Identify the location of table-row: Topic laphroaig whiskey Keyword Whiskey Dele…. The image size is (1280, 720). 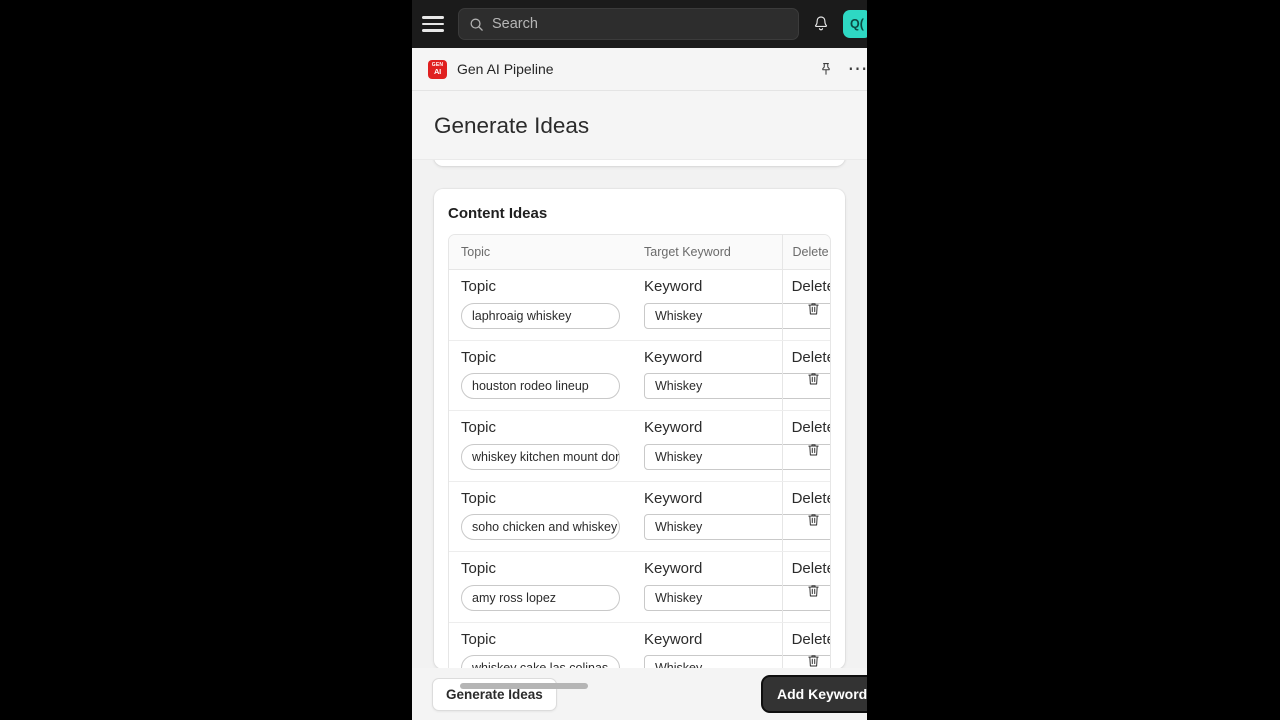
(640, 305).